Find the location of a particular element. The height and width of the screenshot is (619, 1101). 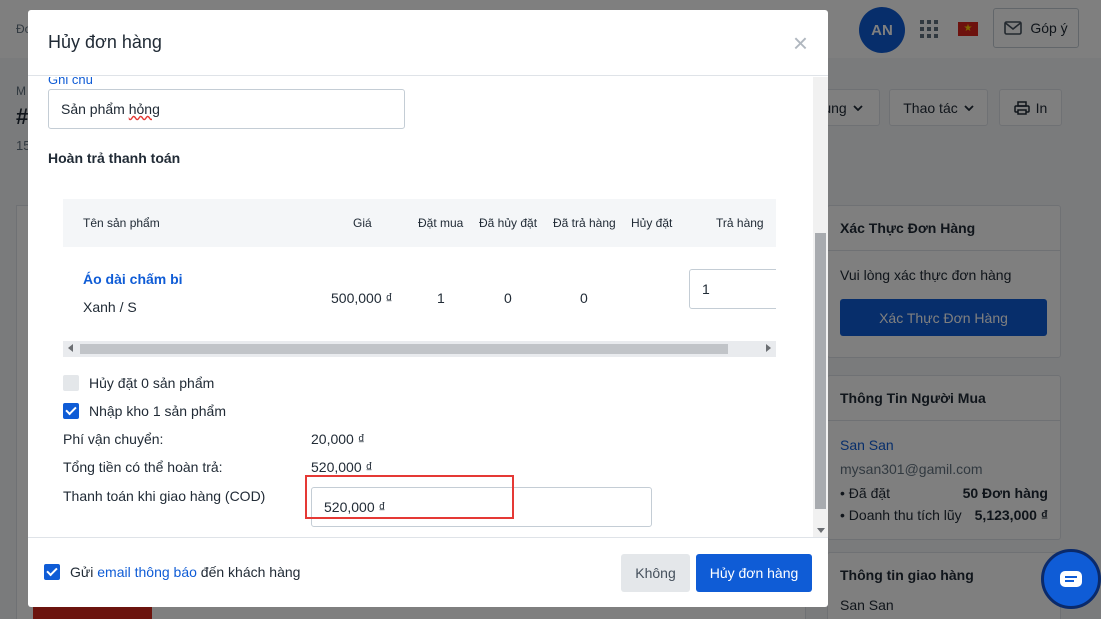

col-product: Tên sản phẩm is located at coordinates (121, 223).